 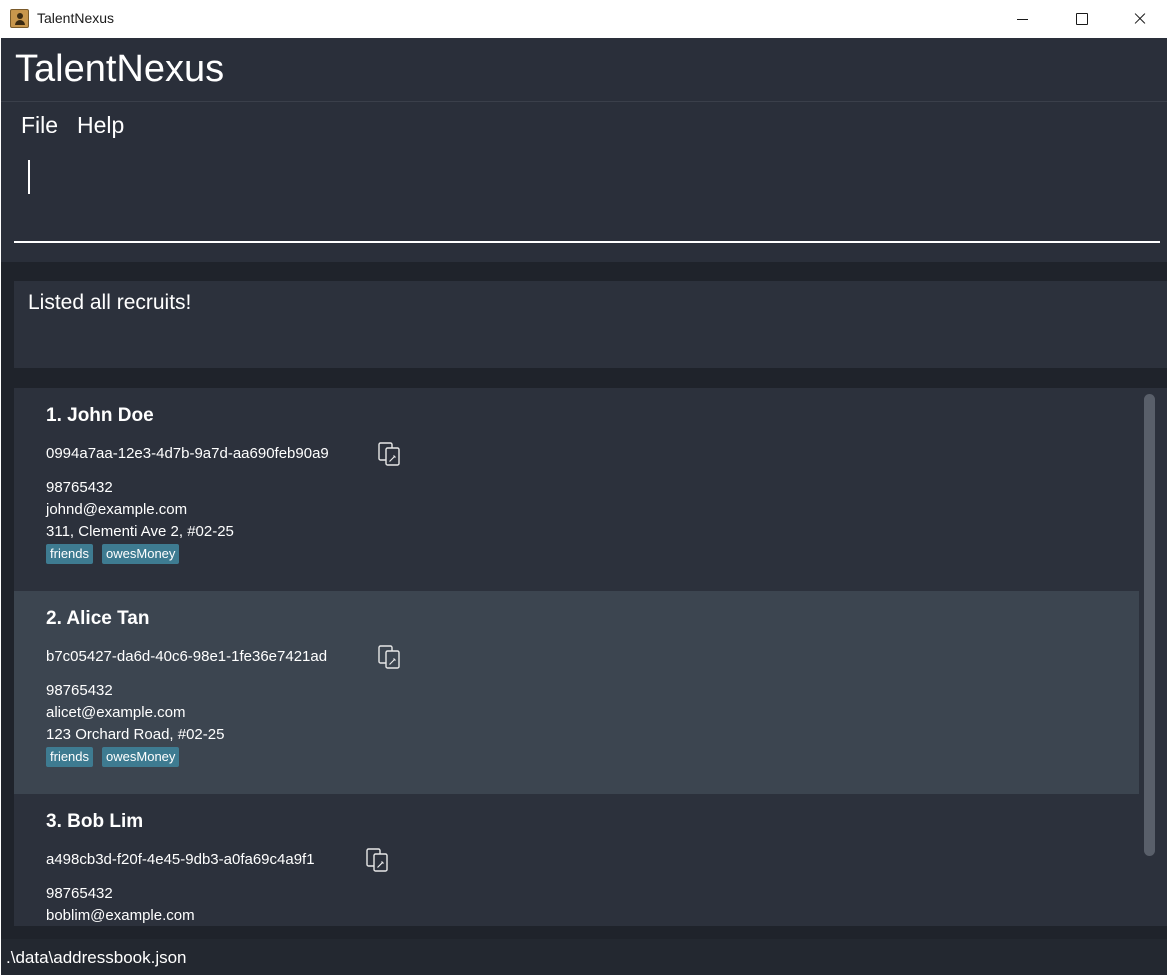 What do you see at coordinates (180, 859) in the screenshot?
I see `person-id: a498cb3d-f20f-4e45-9db3-a0fa69c4a9f1` at bounding box center [180, 859].